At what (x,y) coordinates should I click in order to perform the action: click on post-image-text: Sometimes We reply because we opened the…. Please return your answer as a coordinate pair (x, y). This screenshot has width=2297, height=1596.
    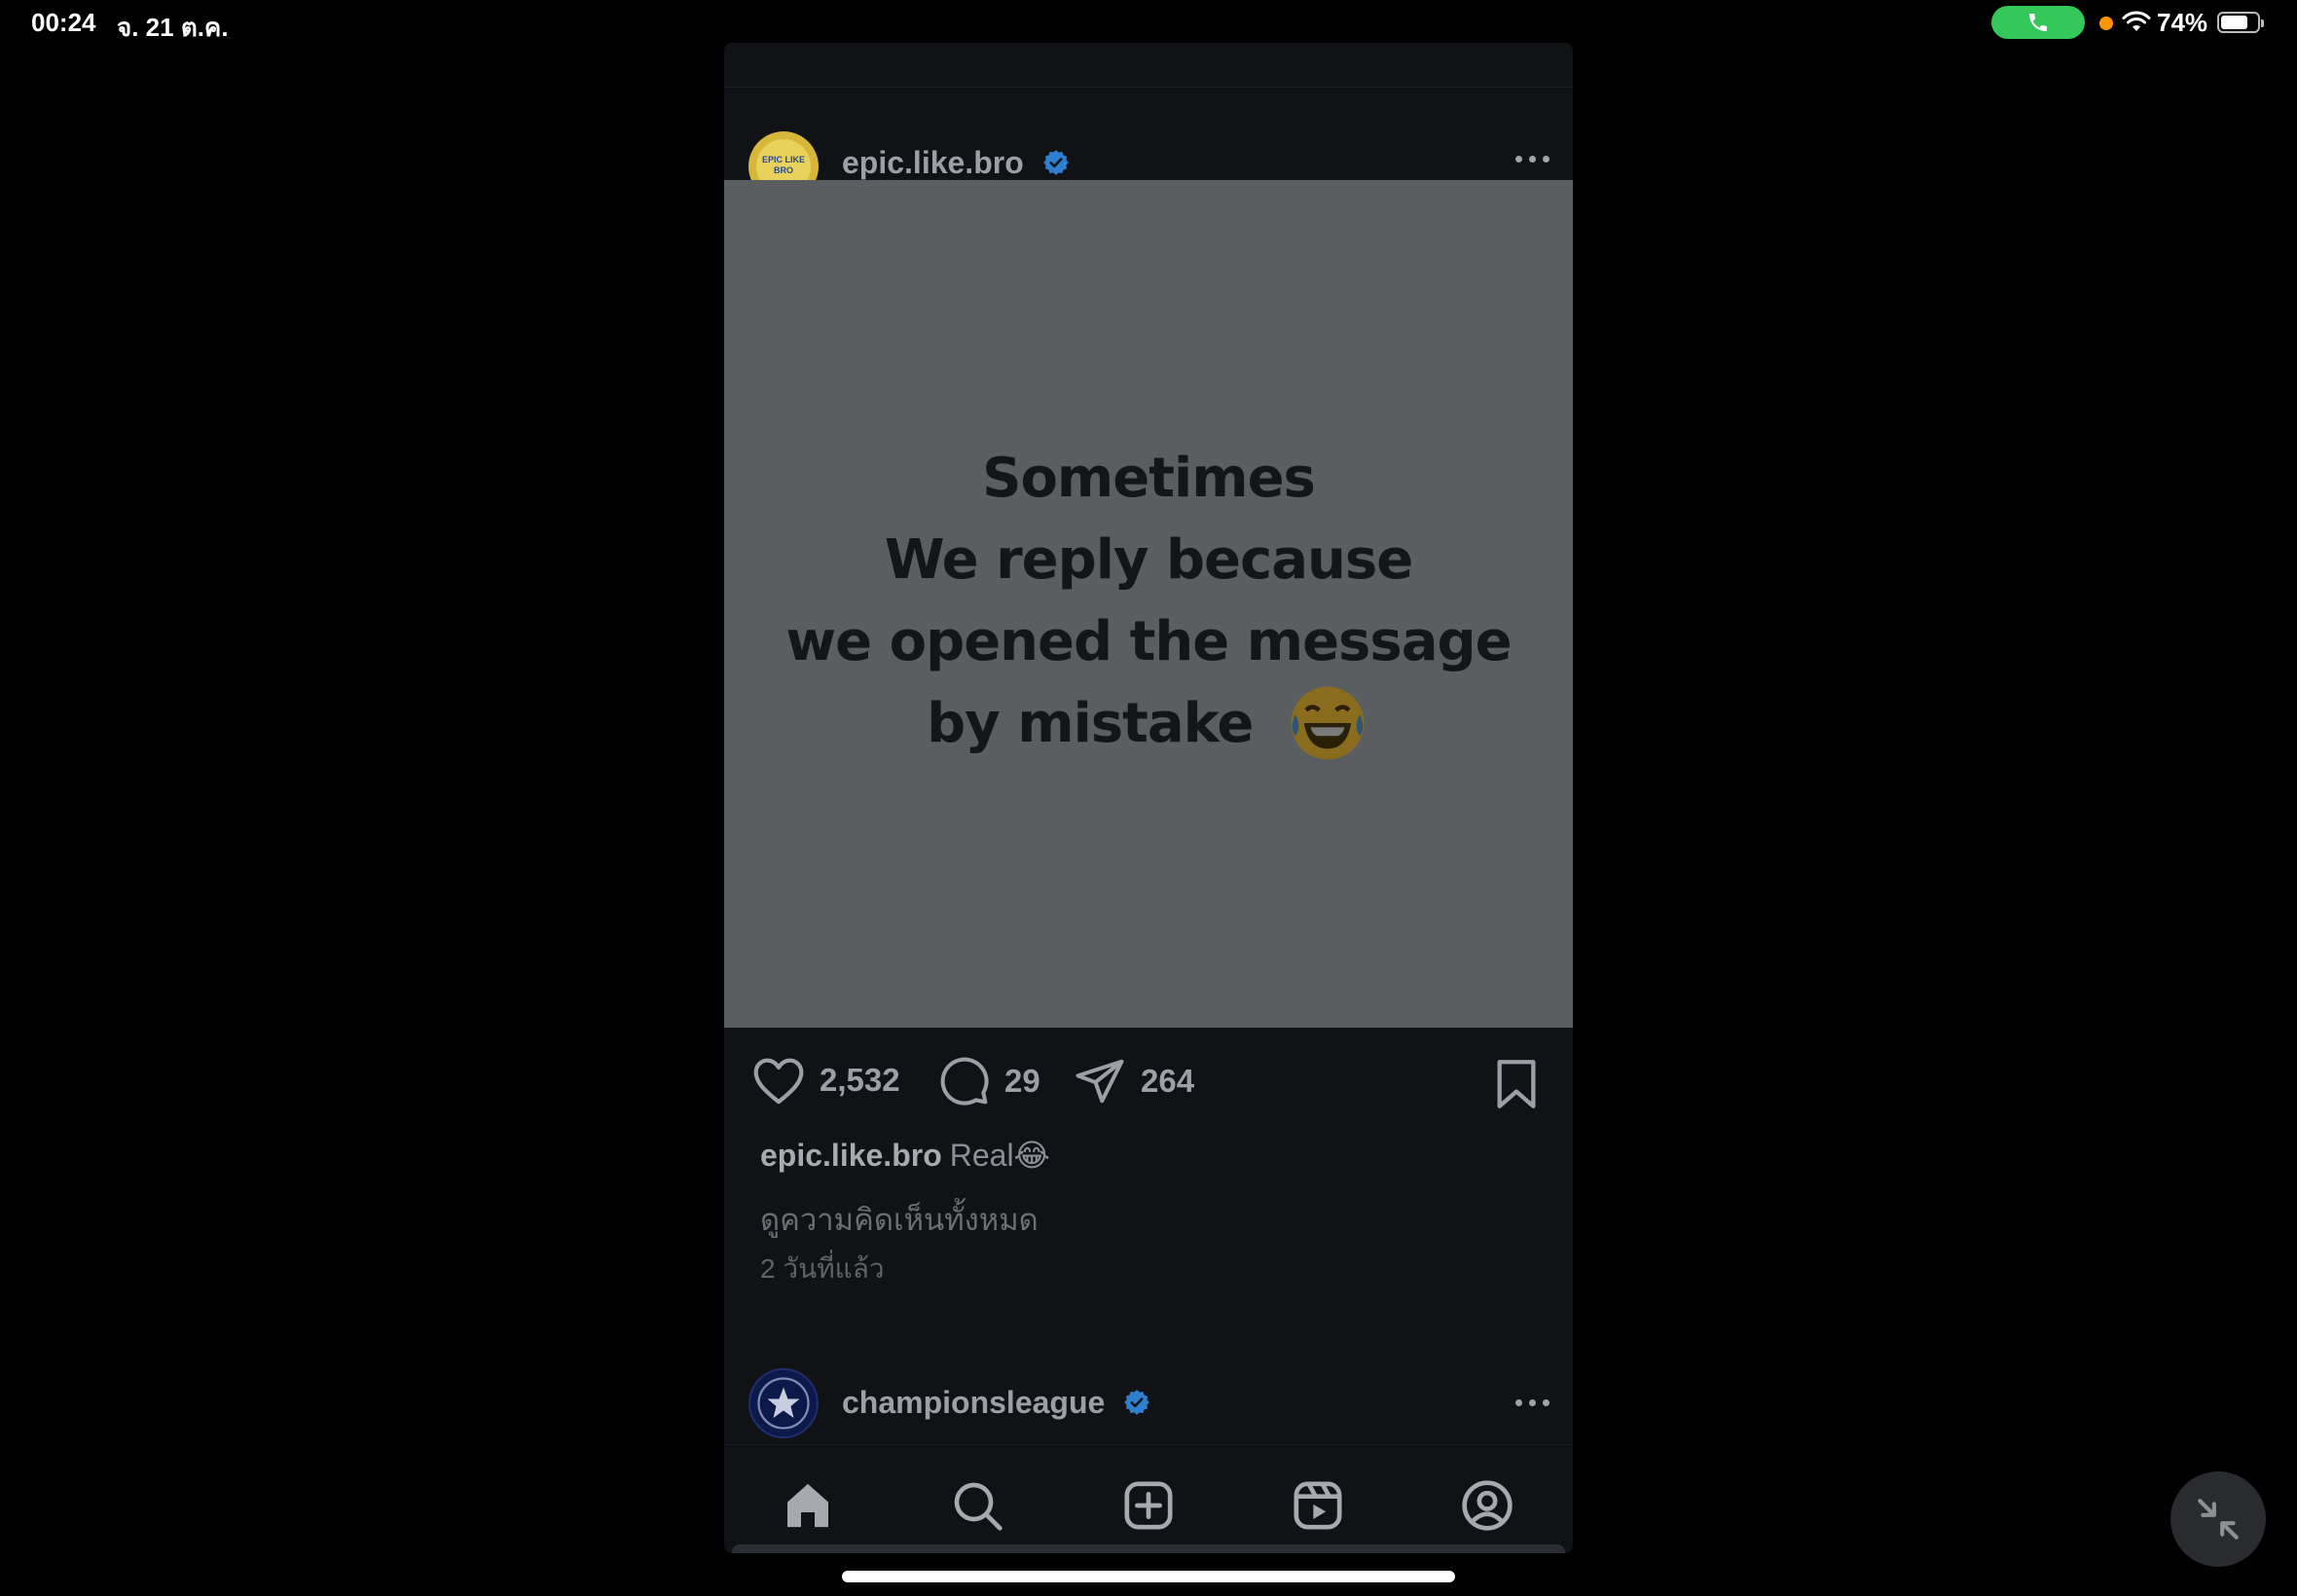
    Looking at the image, I should click on (1149, 604).